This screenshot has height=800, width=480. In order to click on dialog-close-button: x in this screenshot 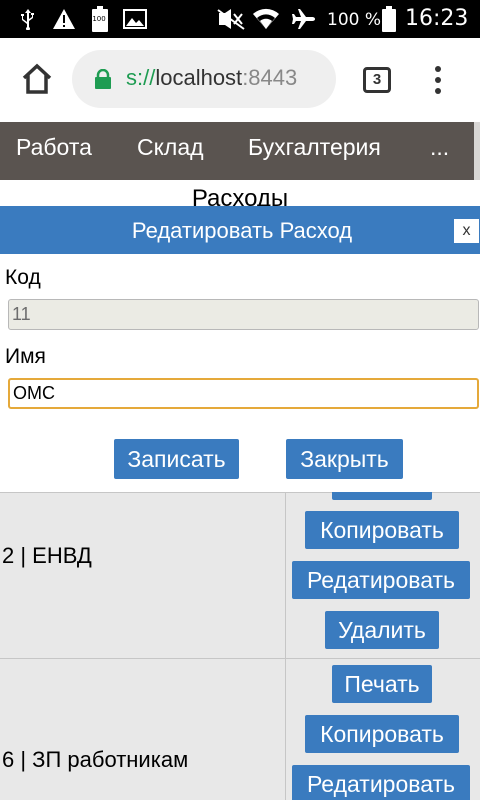, I will do `click(466, 231)`.